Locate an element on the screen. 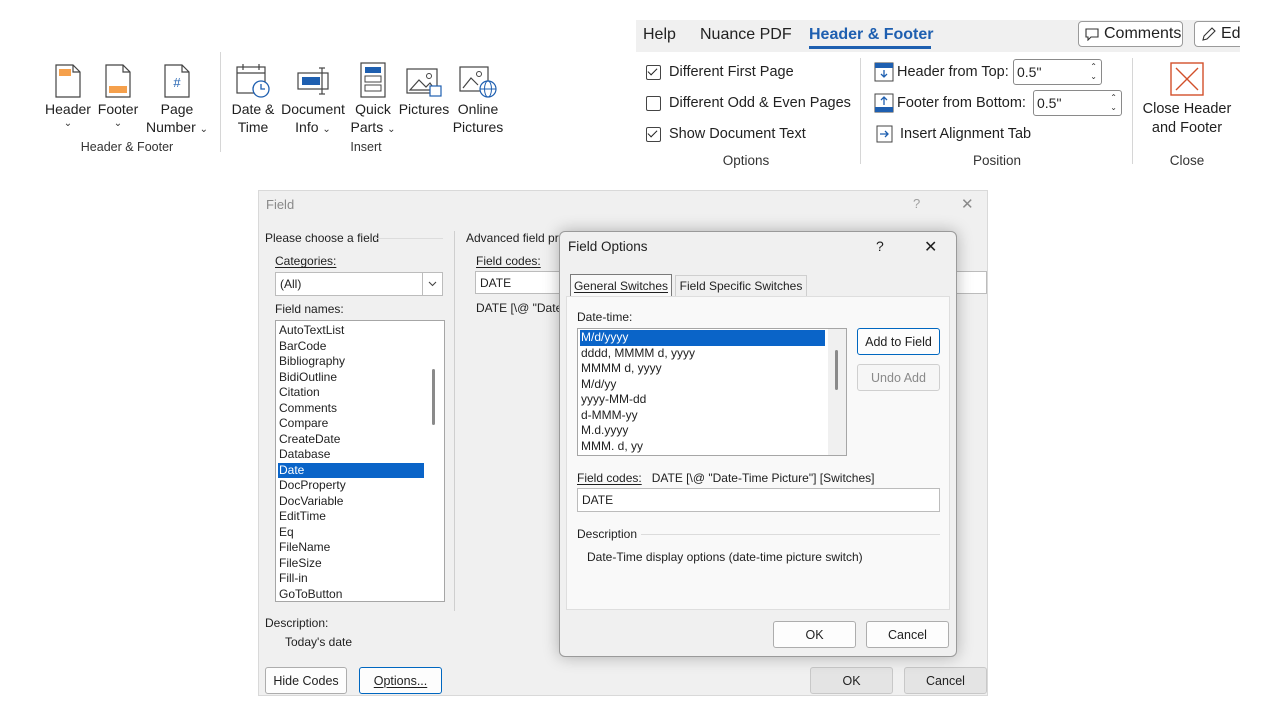 The width and height of the screenshot is (1280, 720). list-item: FileName is located at coordinates (351, 548).